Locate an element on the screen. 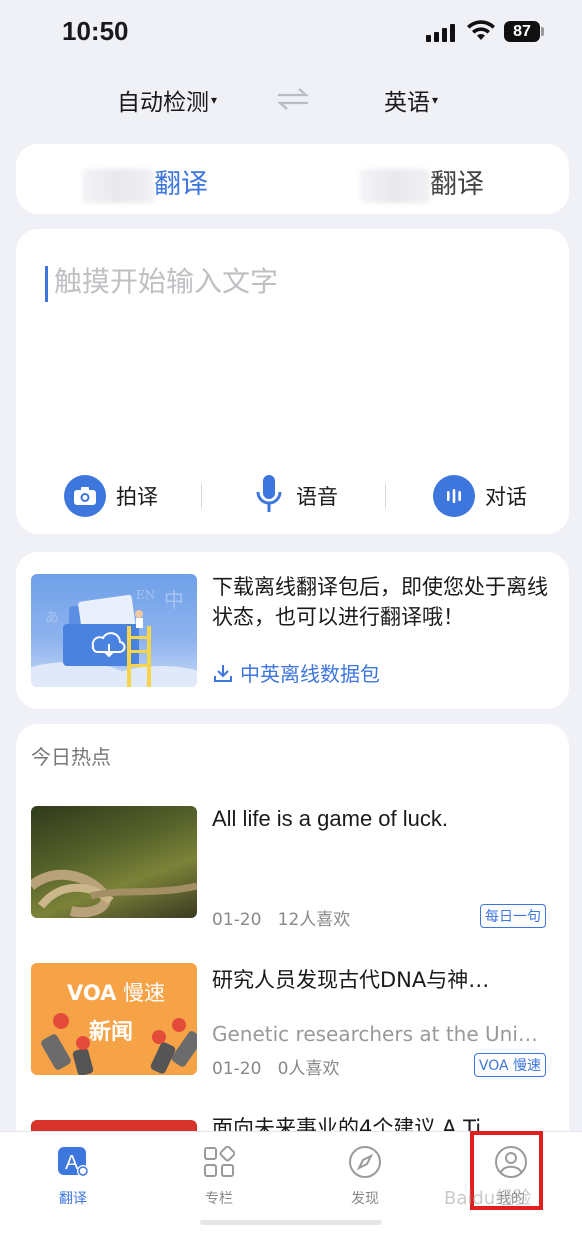 Image resolution: width=582 pixels, height=1236 pixels. tab-translate: A 翻译 is located at coordinates (73, 1176).